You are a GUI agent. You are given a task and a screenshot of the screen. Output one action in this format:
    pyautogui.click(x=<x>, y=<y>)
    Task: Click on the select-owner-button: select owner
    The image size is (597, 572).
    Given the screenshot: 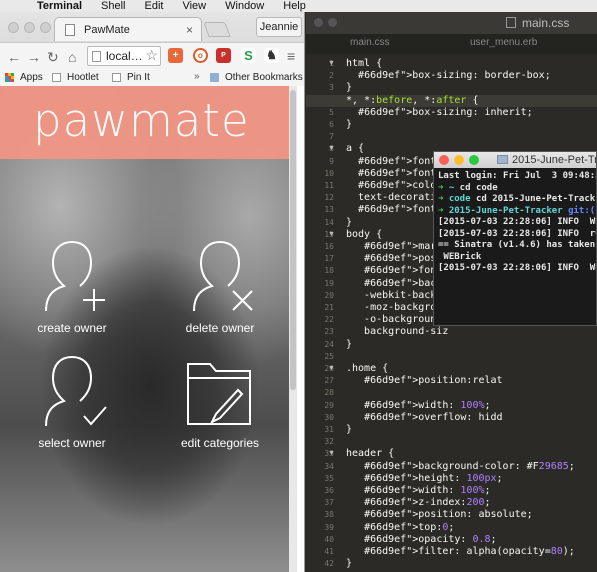 What is the action you would take?
    pyautogui.click(x=72, y=402)
    